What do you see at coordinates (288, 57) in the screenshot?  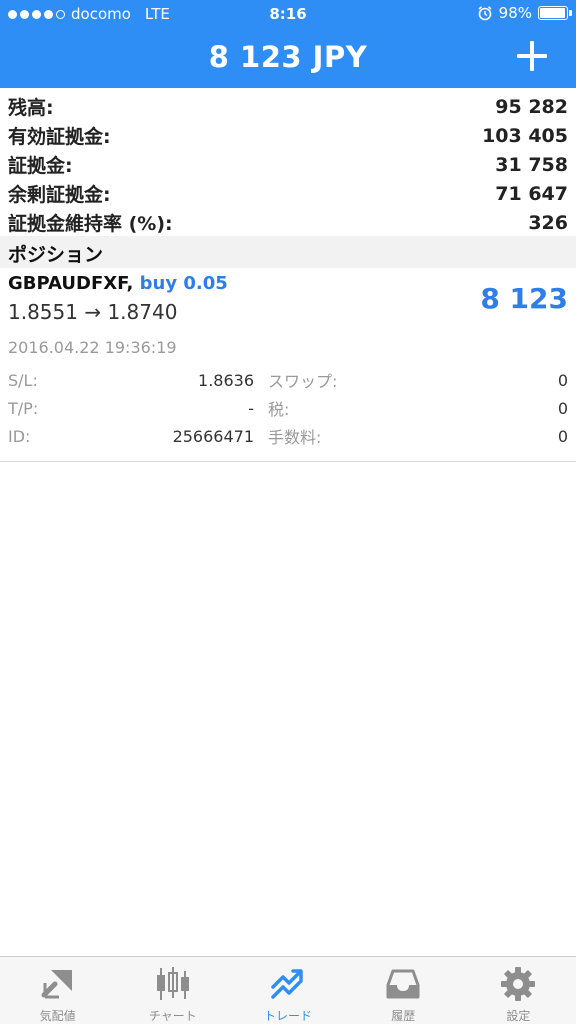 I see `page-title: 8 123 JPY` at bounding box center [288, 57].